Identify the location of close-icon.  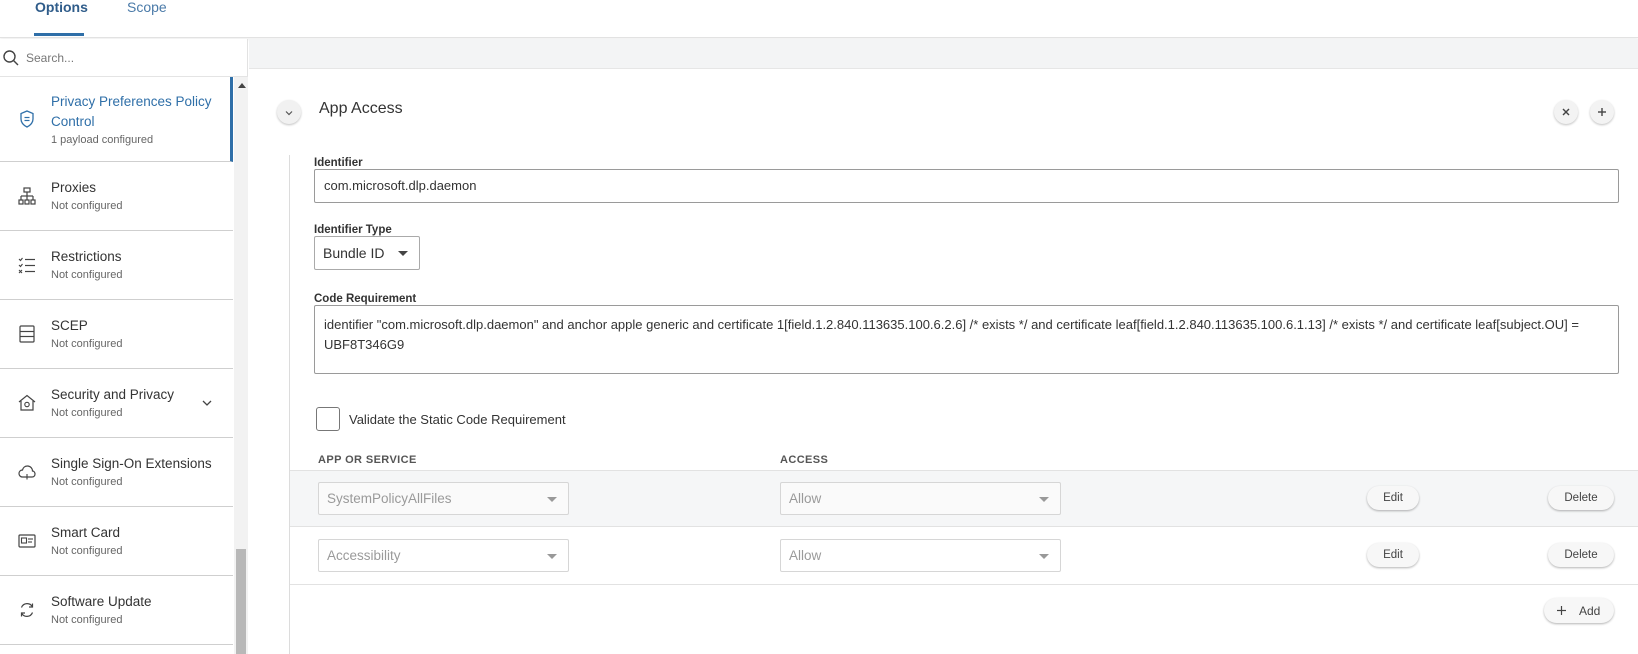
(1566, 112).